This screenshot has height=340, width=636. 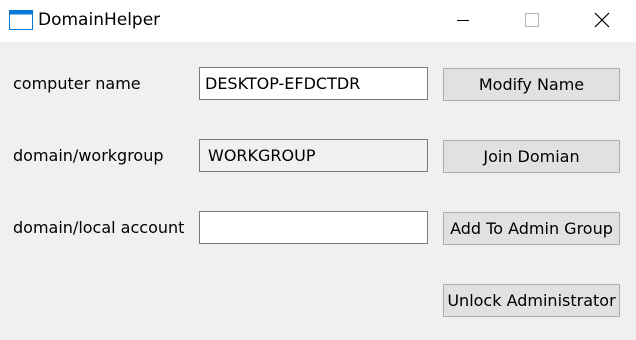 What do you see at coordinates (313, 83) in the screenshot?
I see `computer-name-input: DESKTOP-EFDCTDR` at bounding box center [313, 83].